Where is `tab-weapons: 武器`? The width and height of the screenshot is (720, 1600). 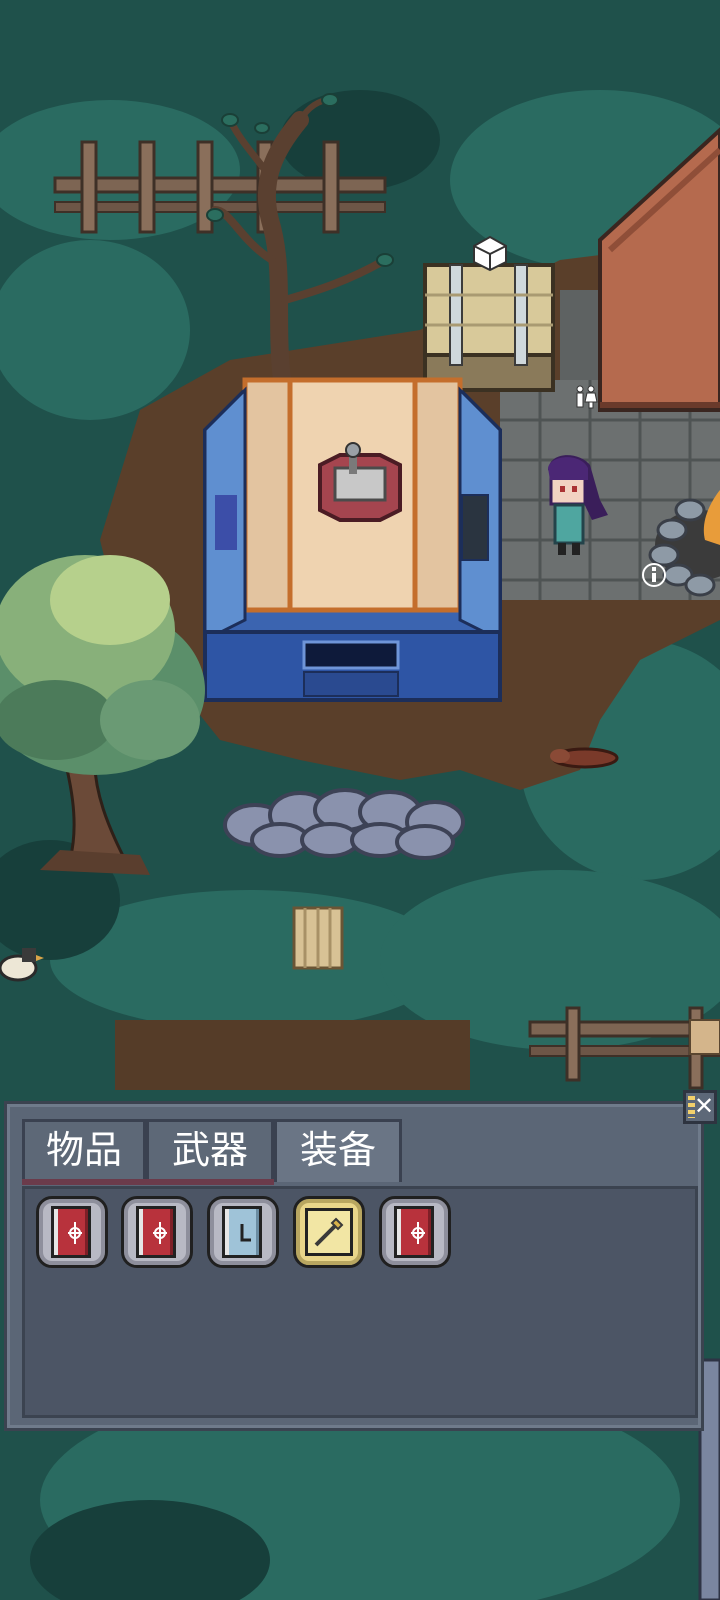 tab-weapons: 武器 is located at coordinates (210, 1149).